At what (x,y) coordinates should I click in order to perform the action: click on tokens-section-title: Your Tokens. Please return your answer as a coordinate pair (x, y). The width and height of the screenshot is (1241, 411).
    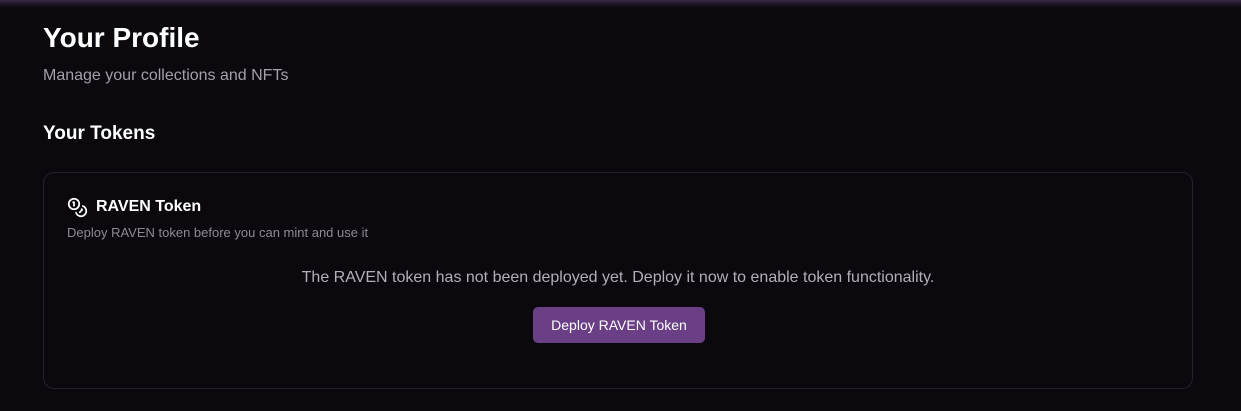
    Looking at the image, I should click on (99, 133).